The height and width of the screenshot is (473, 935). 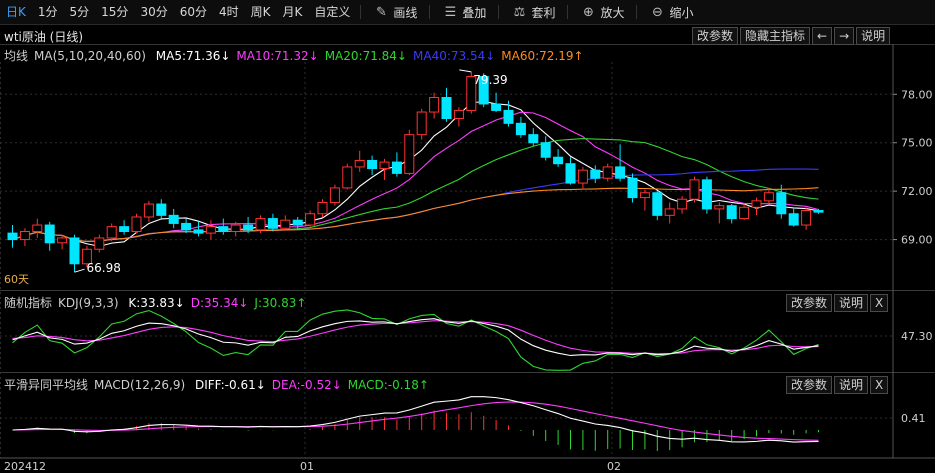 What do you see at coordinates (917, 336) in the screenshot?
I see `kdj-tick: 47.30` at bounding box center [917, 336].